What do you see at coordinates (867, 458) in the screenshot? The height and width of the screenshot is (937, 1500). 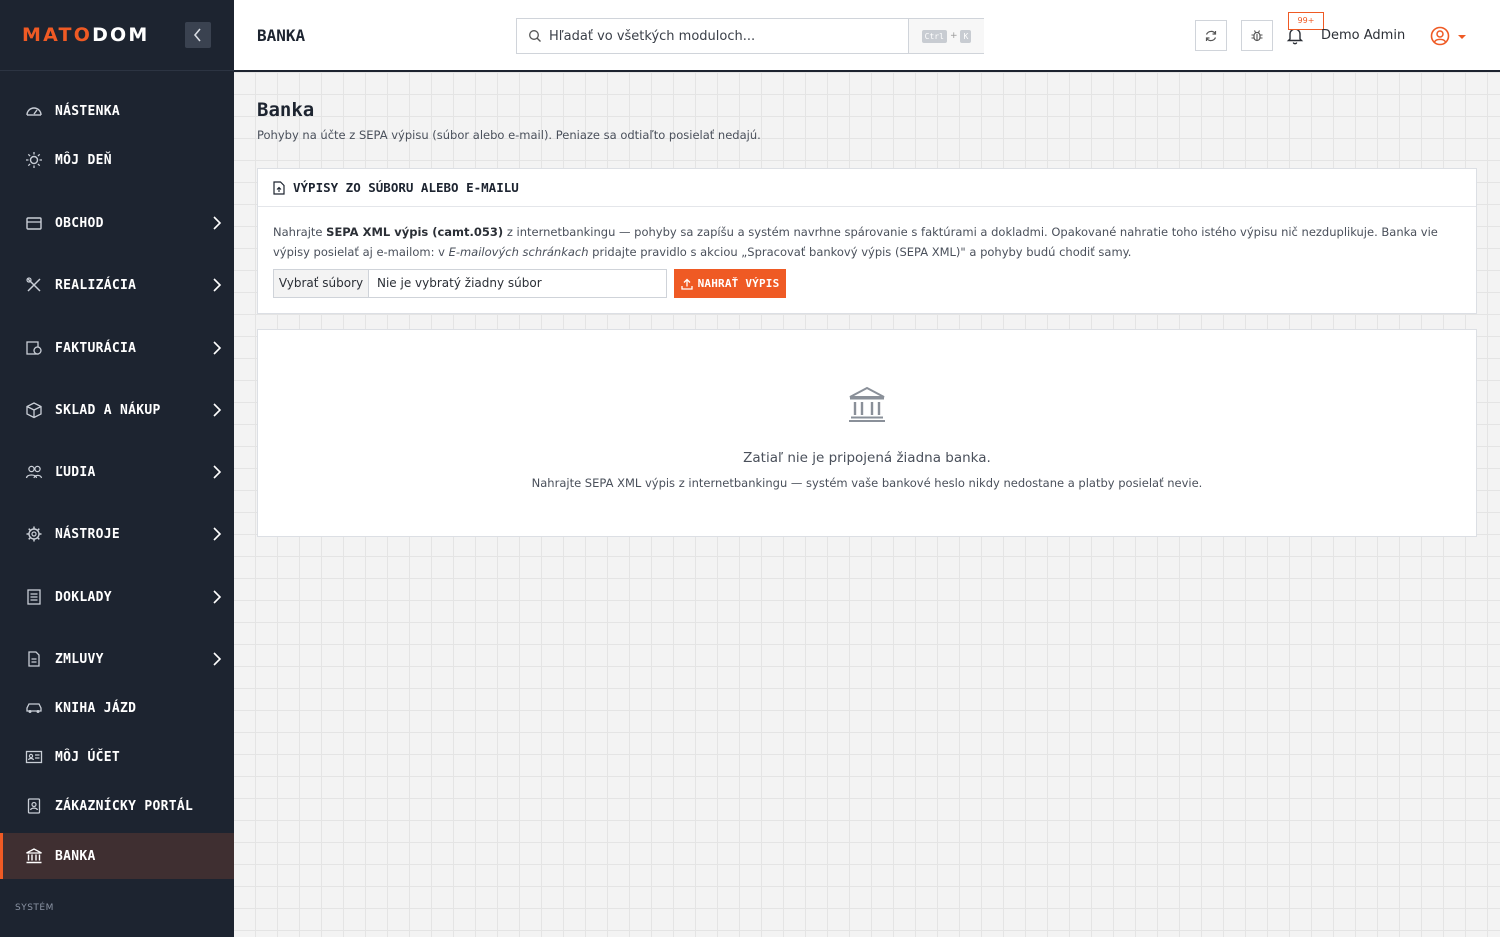 I see `empty-state-title: Zatiaľ nie je pripojená žiadna banka.` at bounding box center [867, 458].